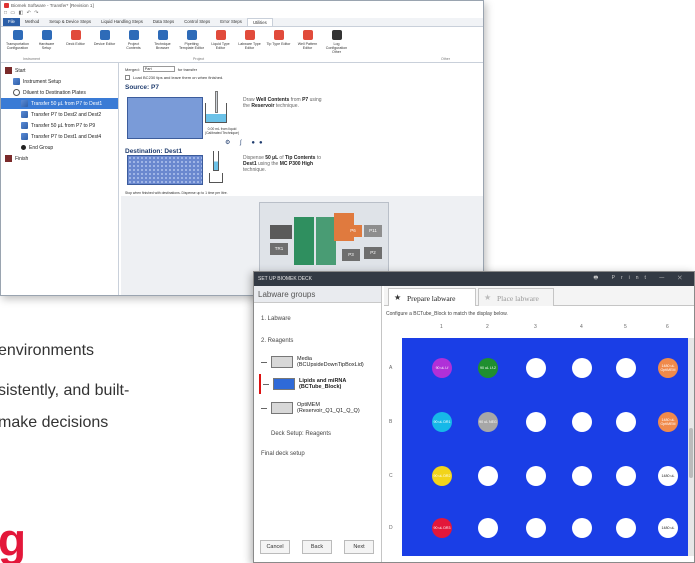  I want to click on technique-icons: ⚙ ∫ ●●, so click(246, 142).